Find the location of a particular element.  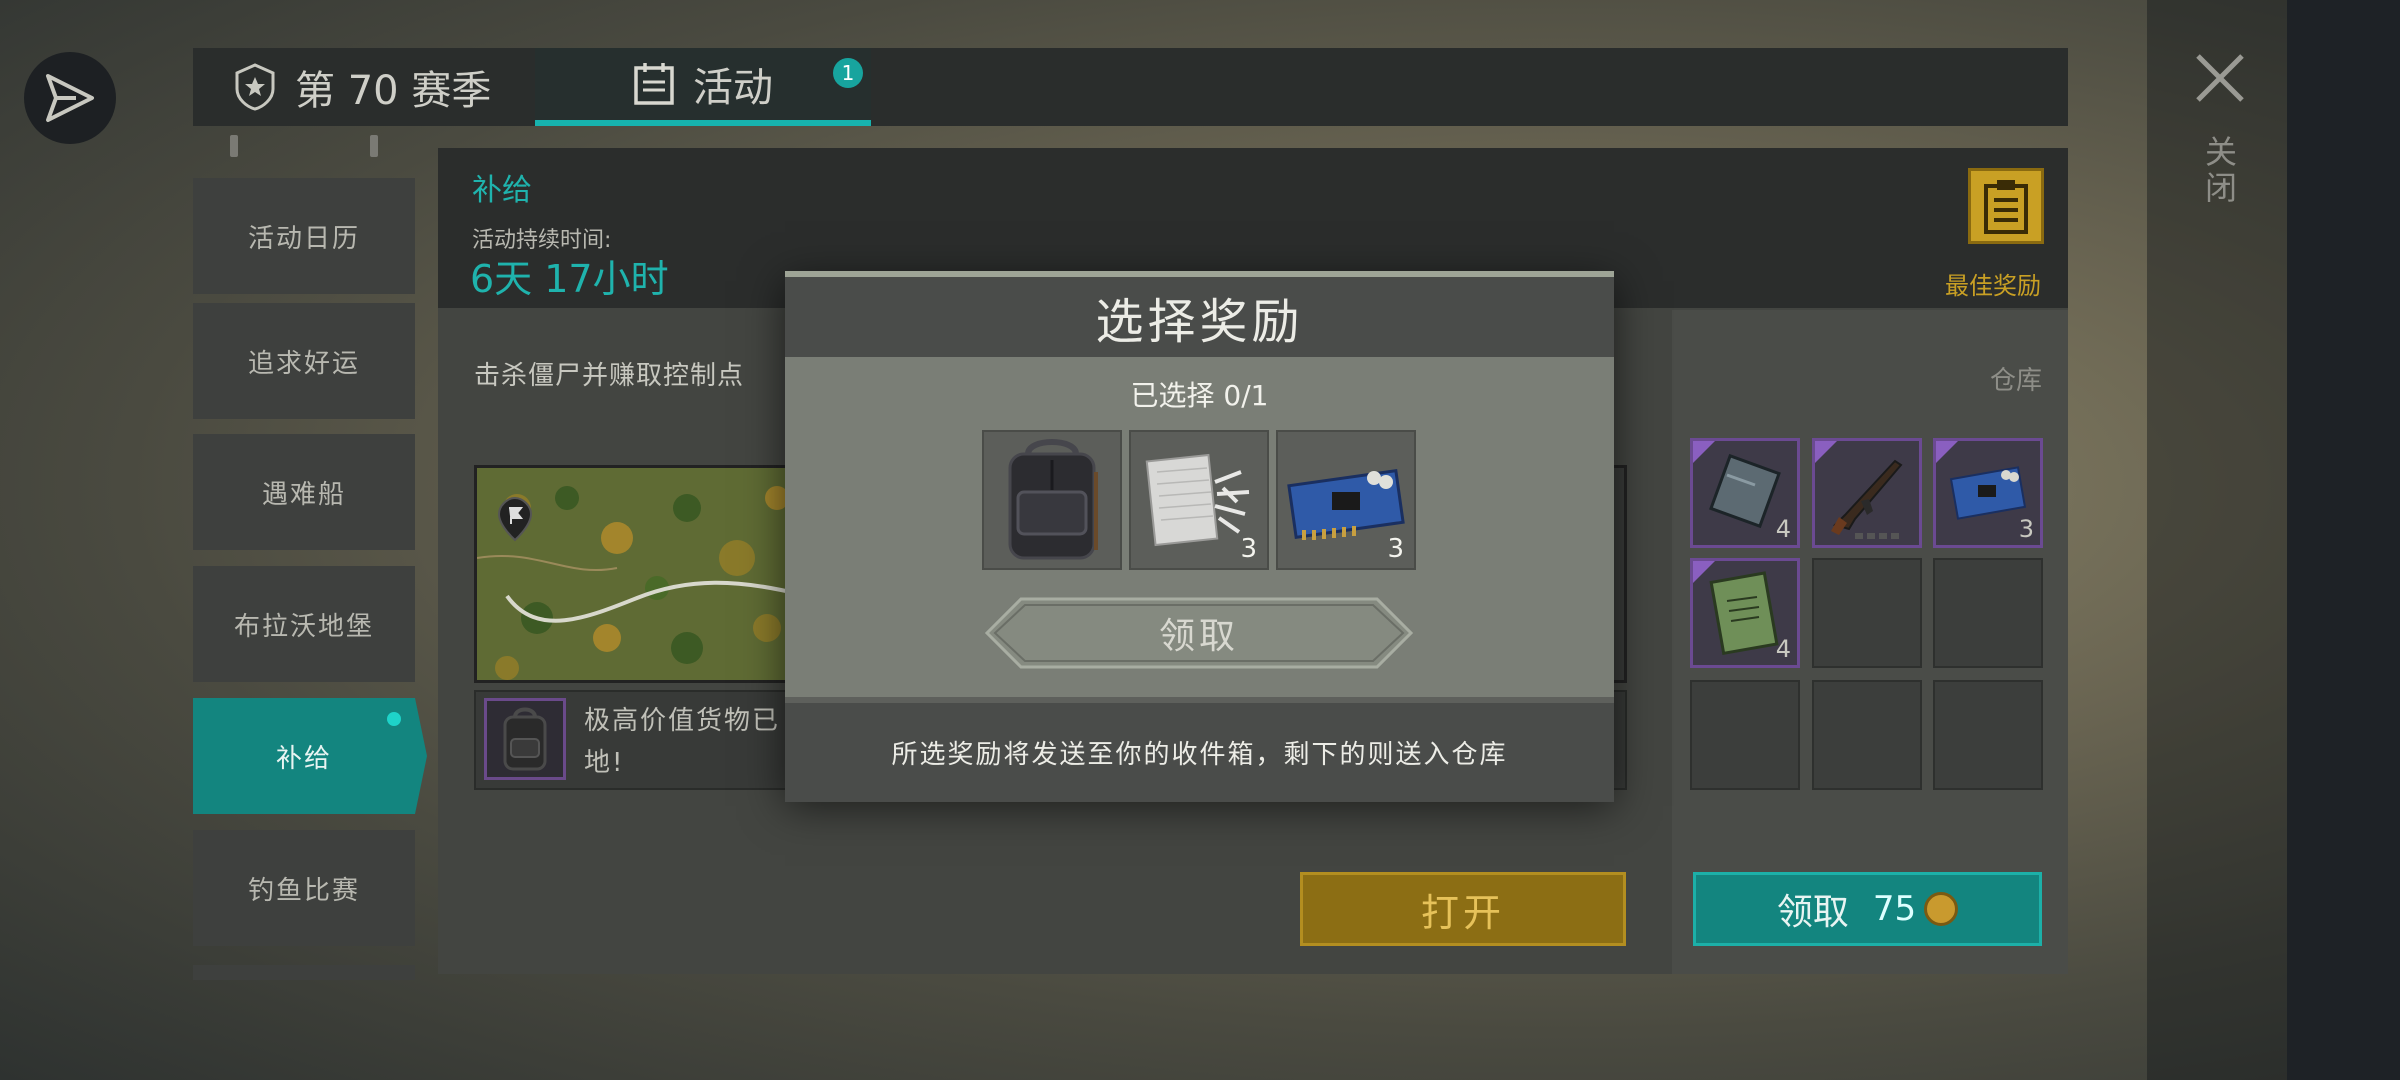

open-button: 打开 is located at coordinates (1463, 909).